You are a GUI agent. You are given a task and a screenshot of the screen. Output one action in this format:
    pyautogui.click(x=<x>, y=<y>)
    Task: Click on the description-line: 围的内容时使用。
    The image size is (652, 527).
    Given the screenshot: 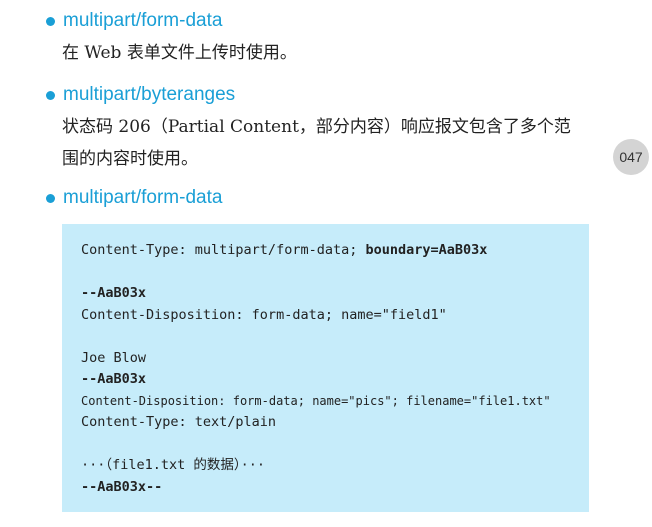 What is the action you would take?
    pyautogui.click(x=130, y=159)
    